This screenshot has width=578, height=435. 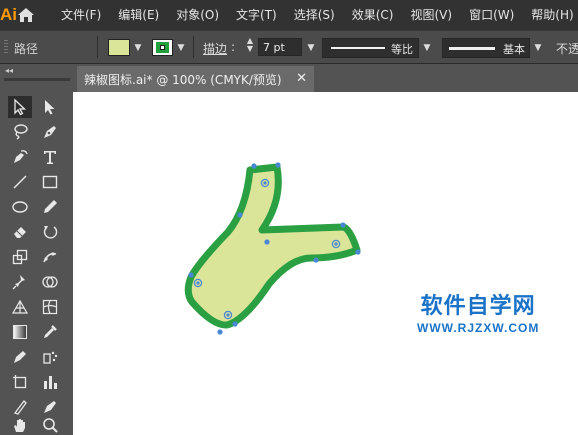 I want to click on direct-selection-tool-icon, so click(x=50, y=107).